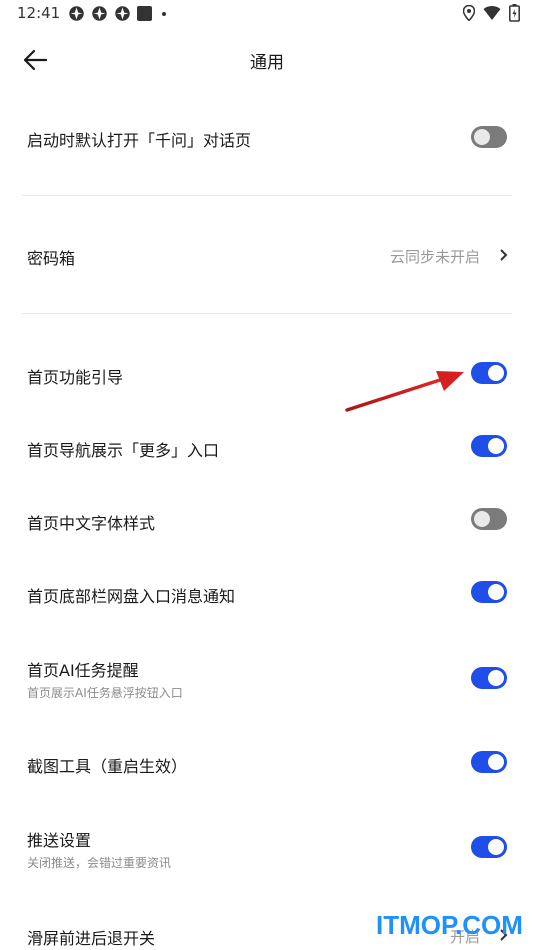 This screenshot has height=950, width=534. Describe the element at coordinates (434, 257) in the screenshot. I see `setting-value: 云同步未开启` at that location.